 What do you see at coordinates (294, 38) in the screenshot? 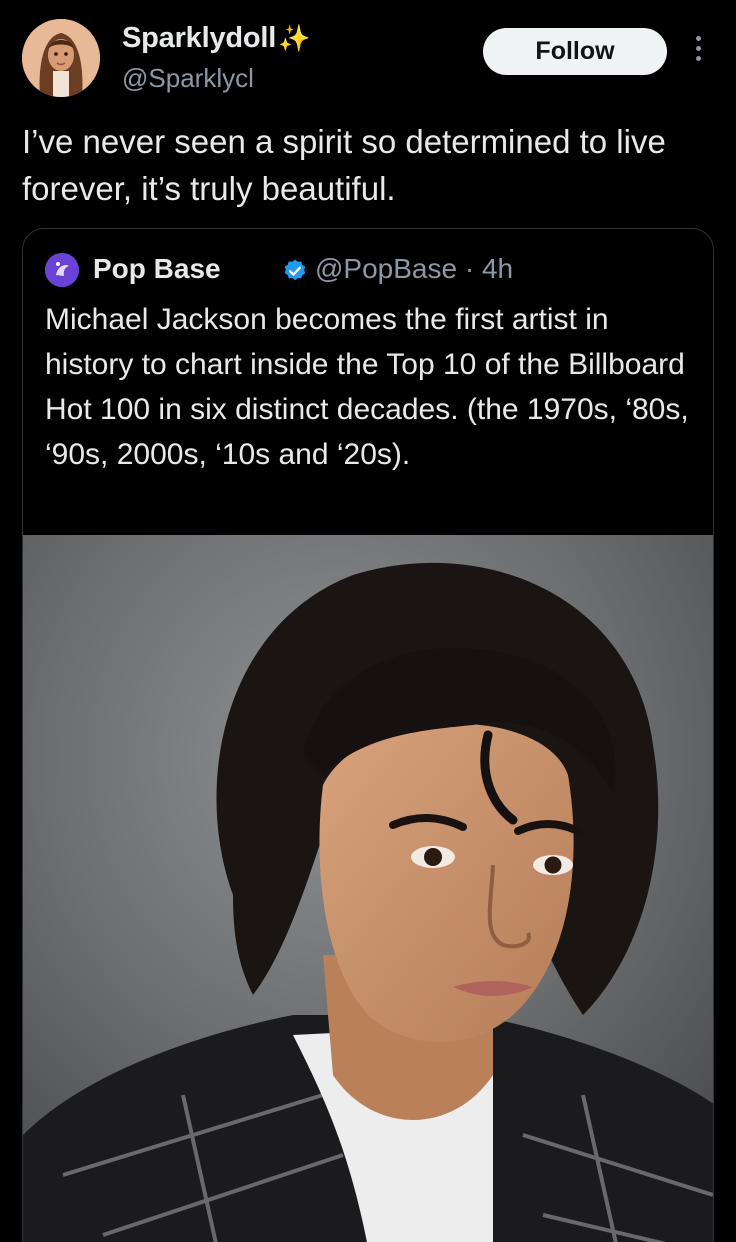
I see `sparkle-icon: ✨` at bounding box center [294, 38].